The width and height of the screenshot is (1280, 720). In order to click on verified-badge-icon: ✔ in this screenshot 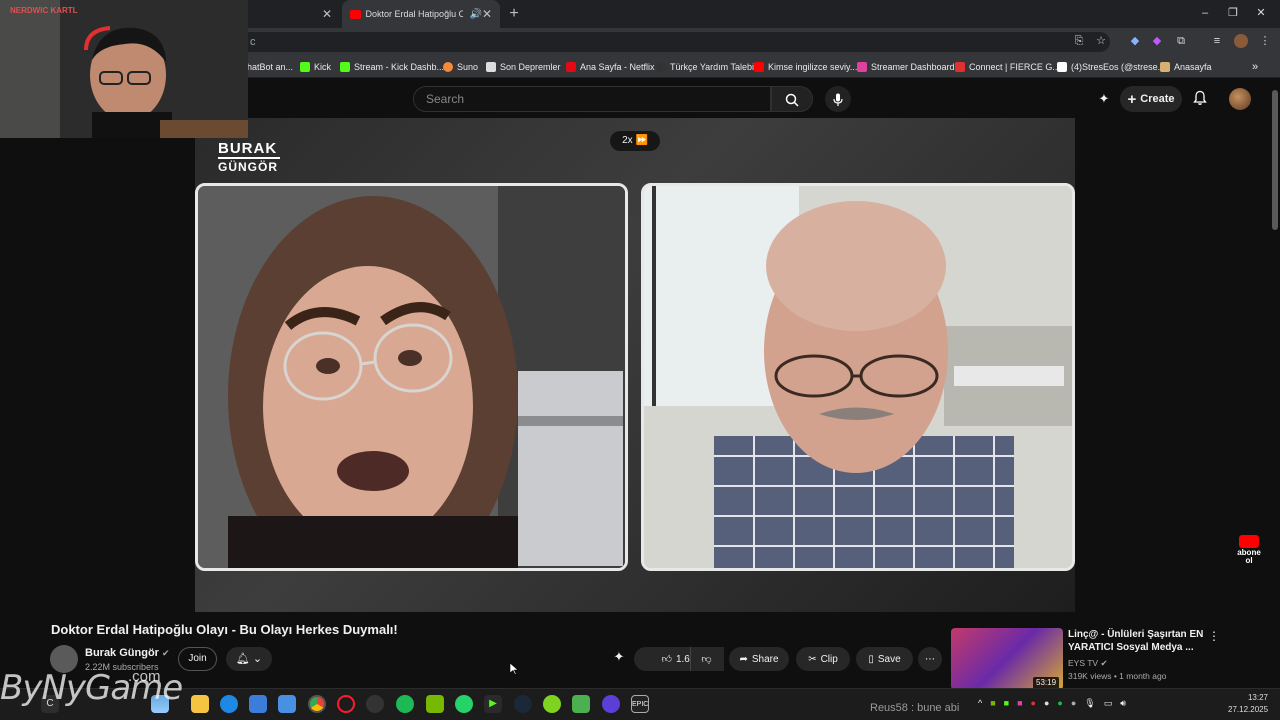, I will do `click(1104, 663)`.